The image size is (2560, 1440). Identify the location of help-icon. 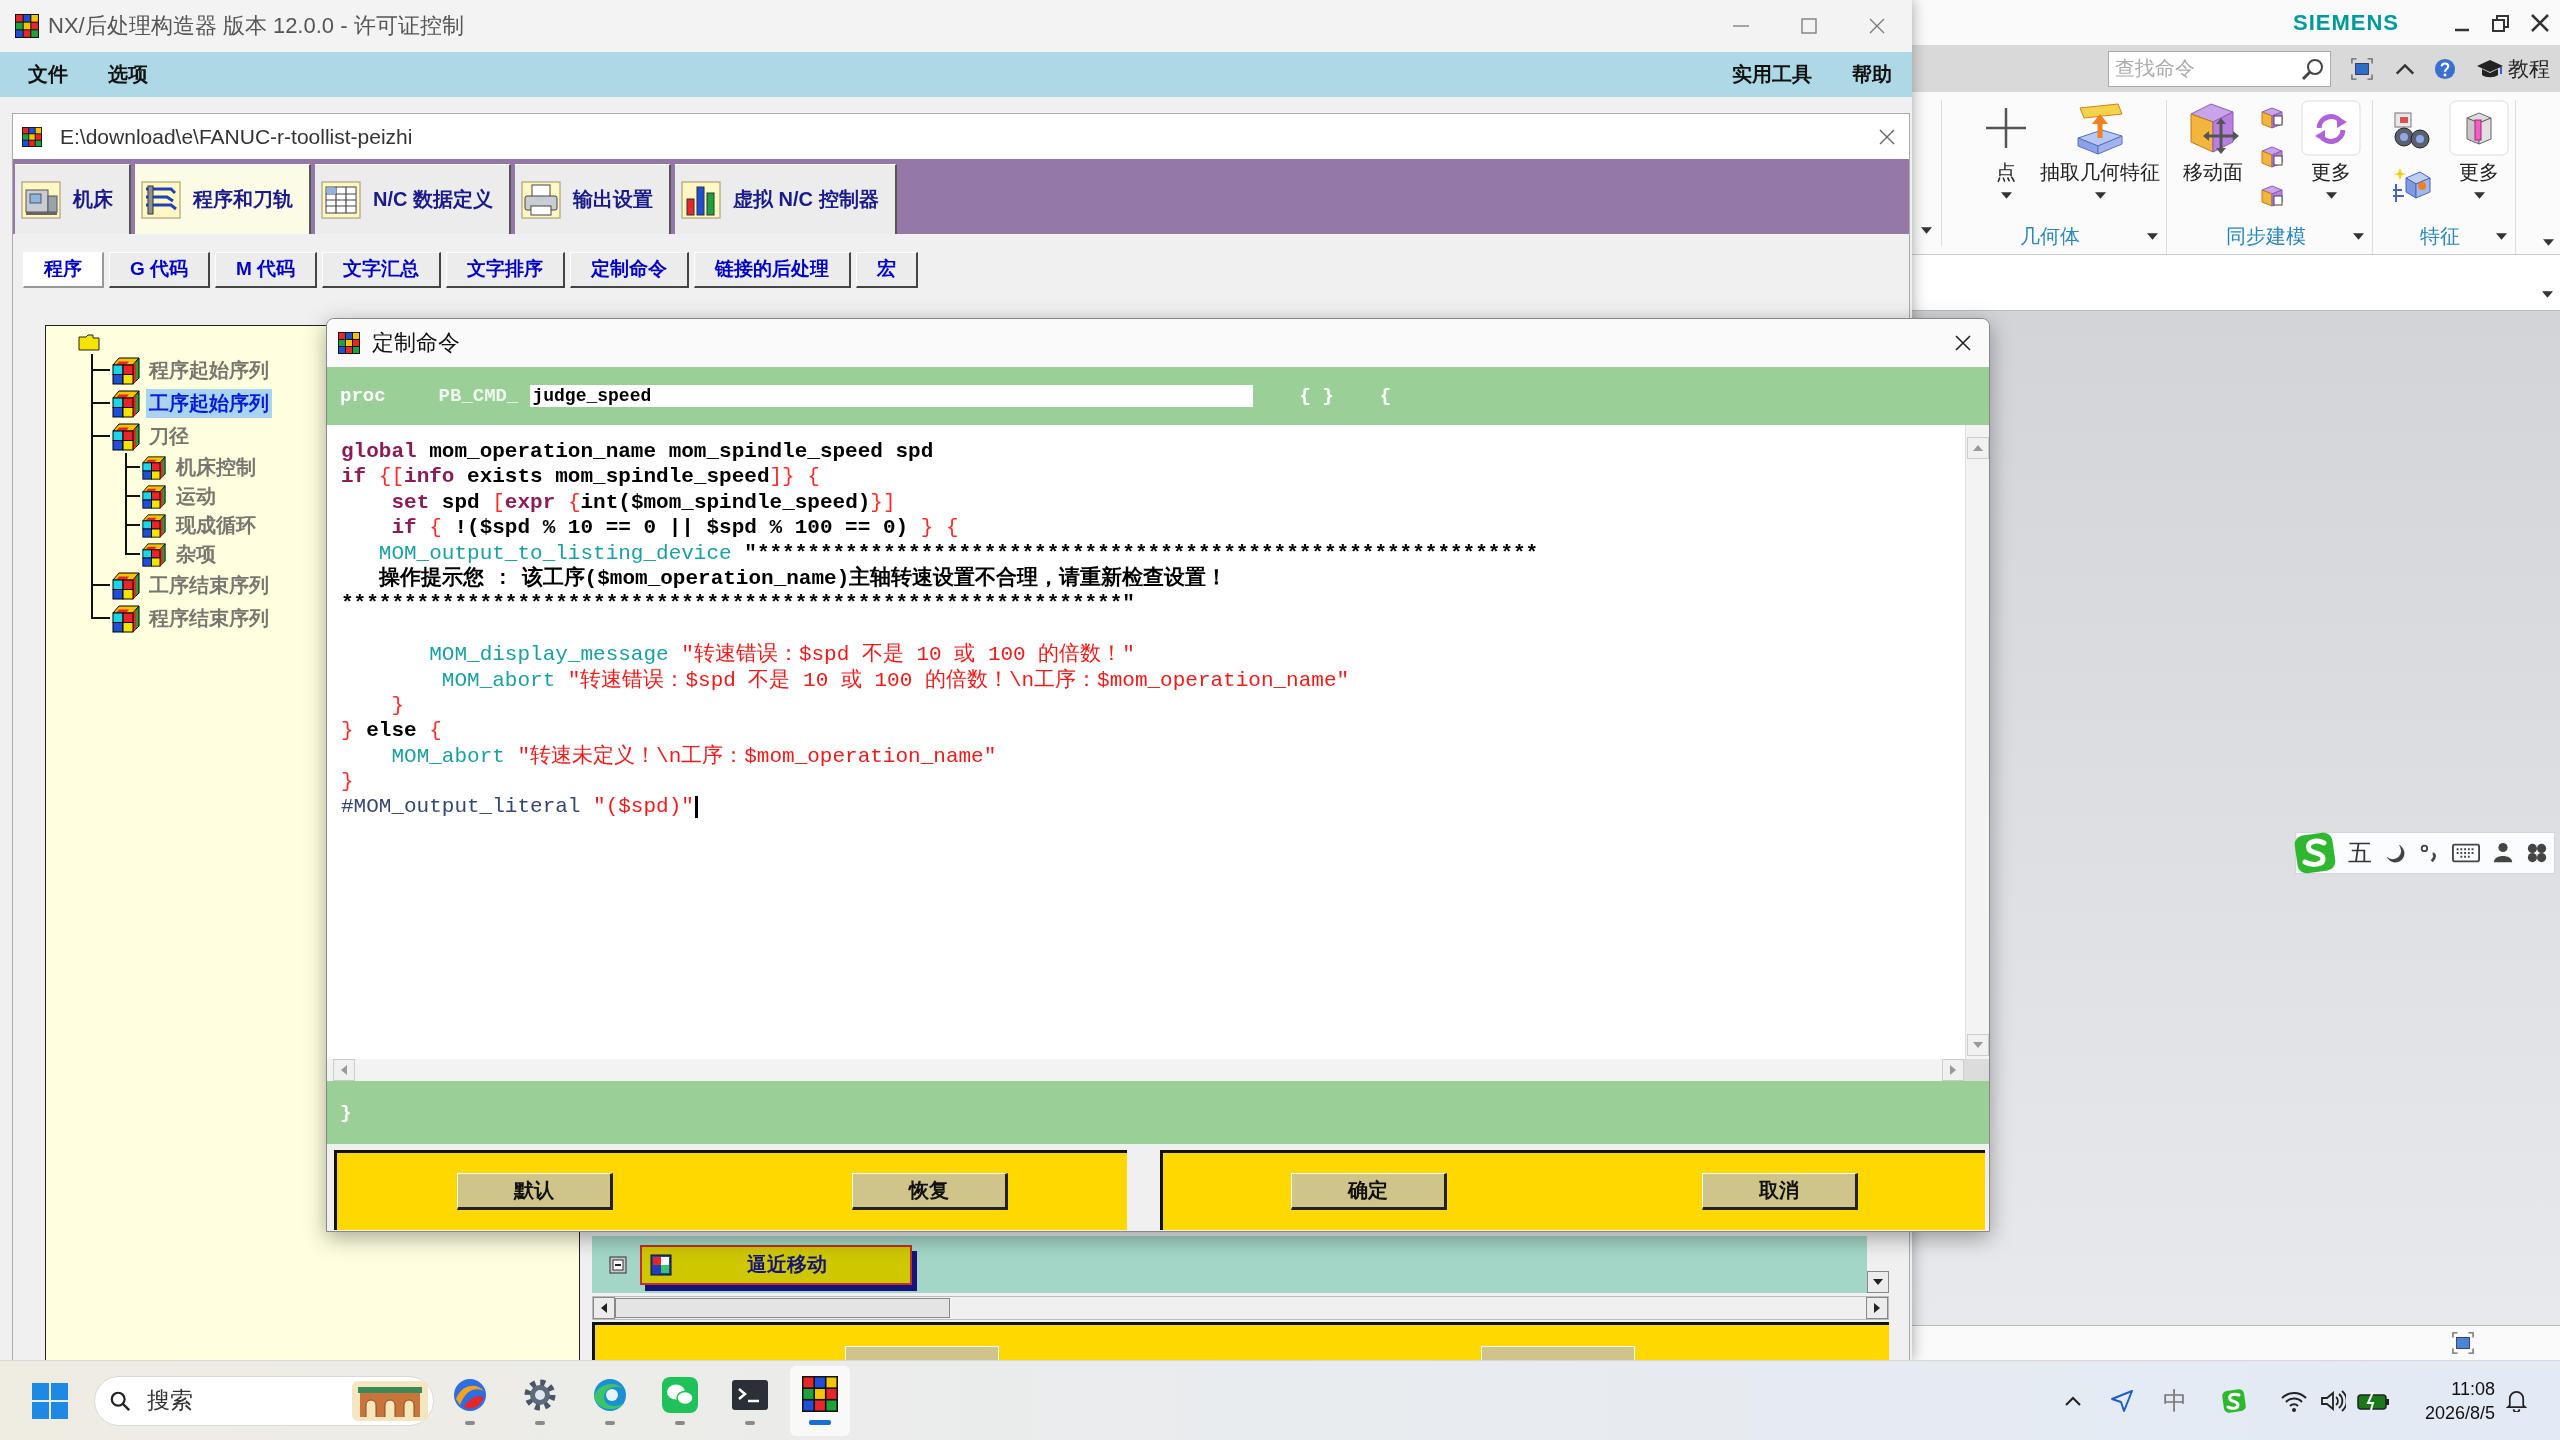
(2445, 68).